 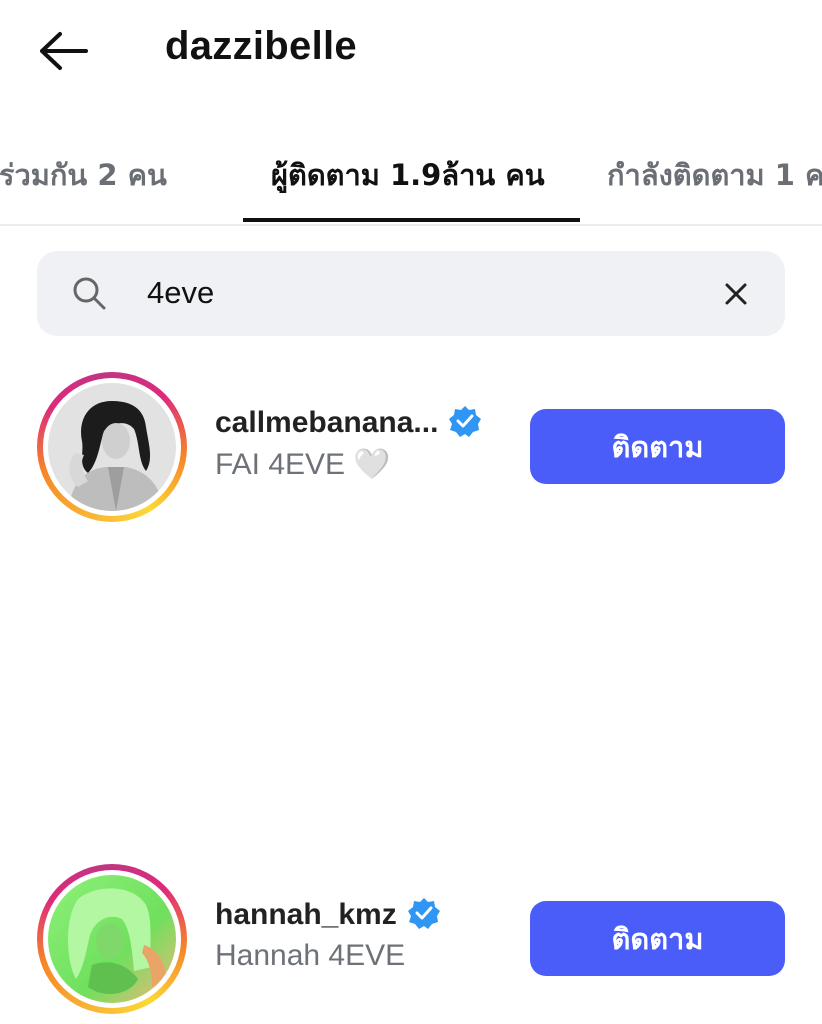 I want to click on full-name-text: FAI 4EVE, so click(x=280, y=464).